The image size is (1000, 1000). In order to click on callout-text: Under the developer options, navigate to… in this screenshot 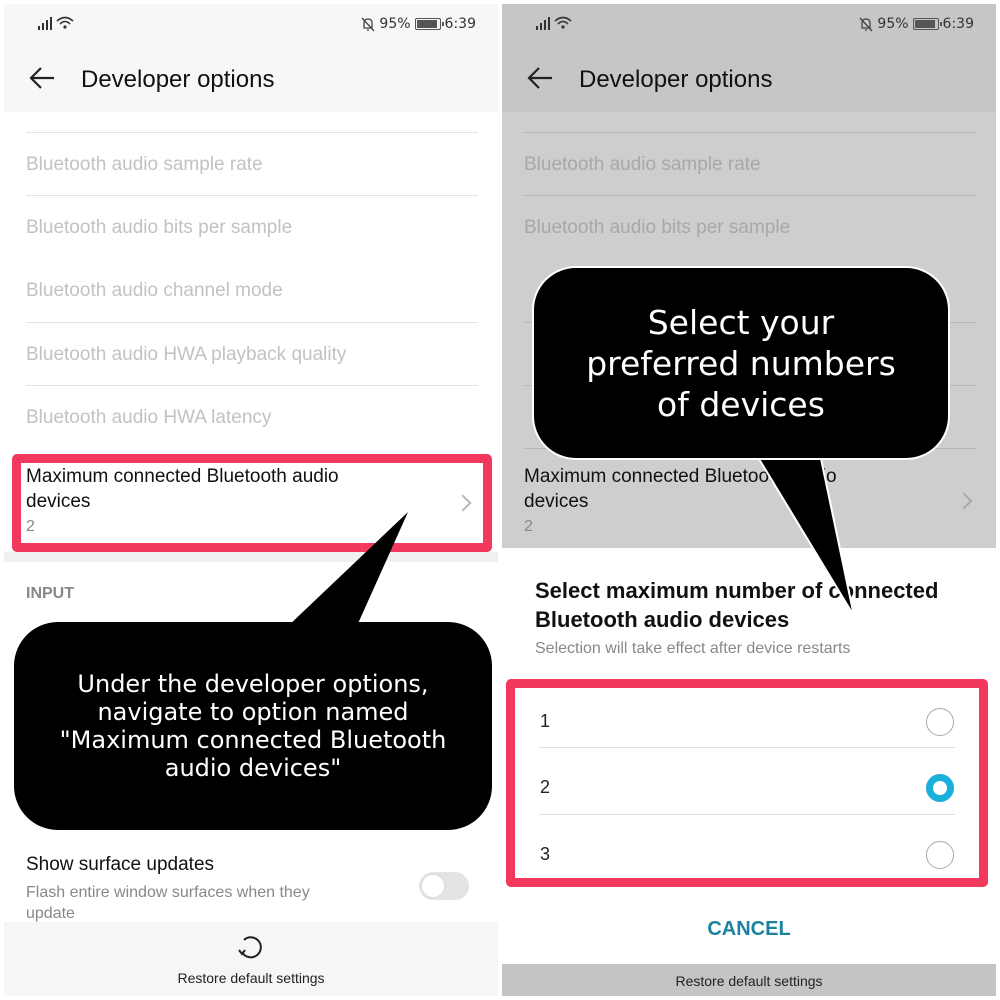, I will do `click(253, 726)`.